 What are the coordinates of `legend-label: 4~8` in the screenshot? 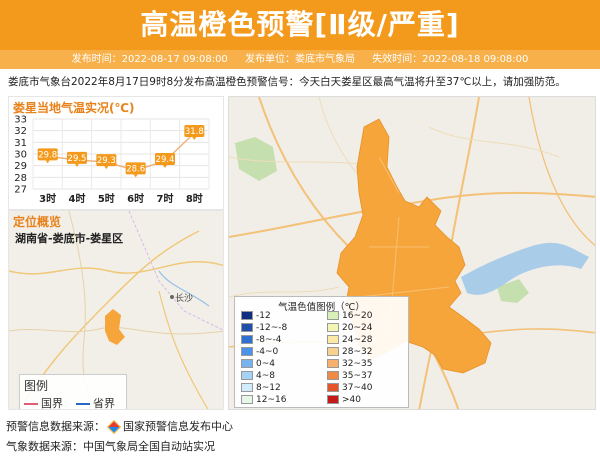 It's located at (265, 376).